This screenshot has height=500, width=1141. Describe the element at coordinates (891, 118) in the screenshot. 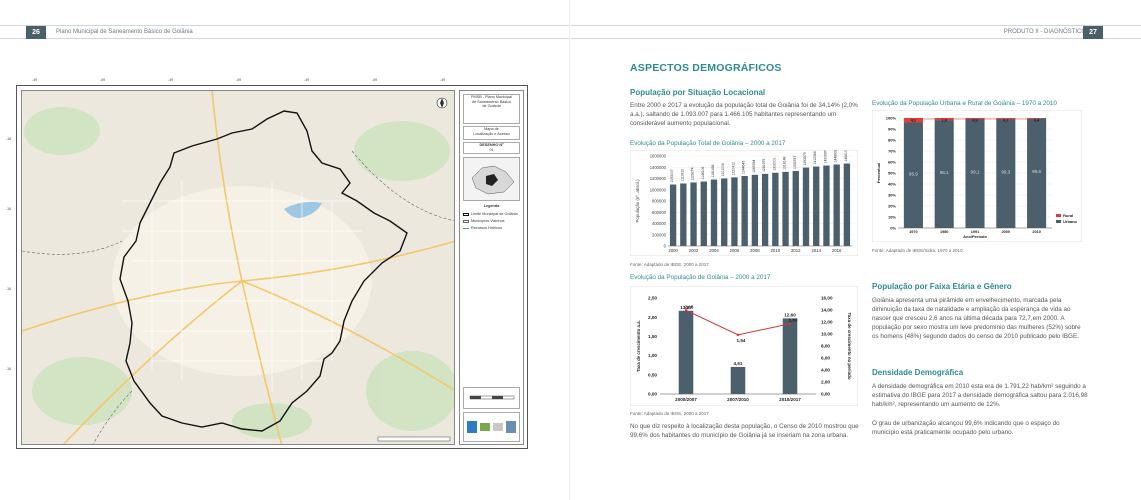

I see `chart3-y-tick: 100%` at that location.